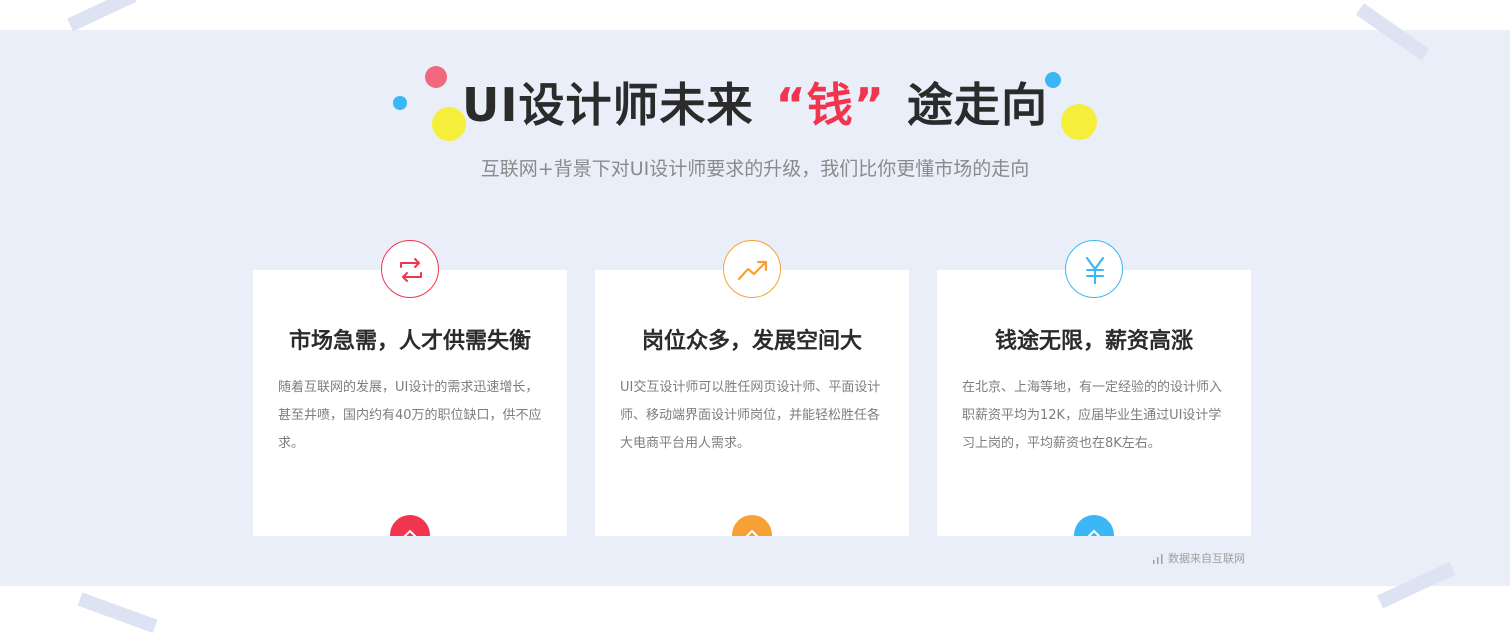 The image size is (1510, 633). I want to click on card-title: 市场急需，人才供需失衡, so click(409, 341).